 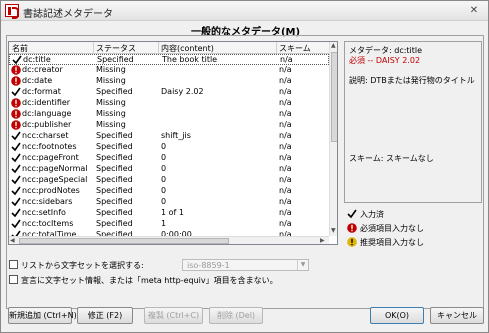 What do you see at coordinates (149, 280) in the screenshot?
I see `exclude-charset-checkbox-label: 宣言に文字セット情報、または「meta http-equiv」項目を含まない。` at bounding box center [149, 280].